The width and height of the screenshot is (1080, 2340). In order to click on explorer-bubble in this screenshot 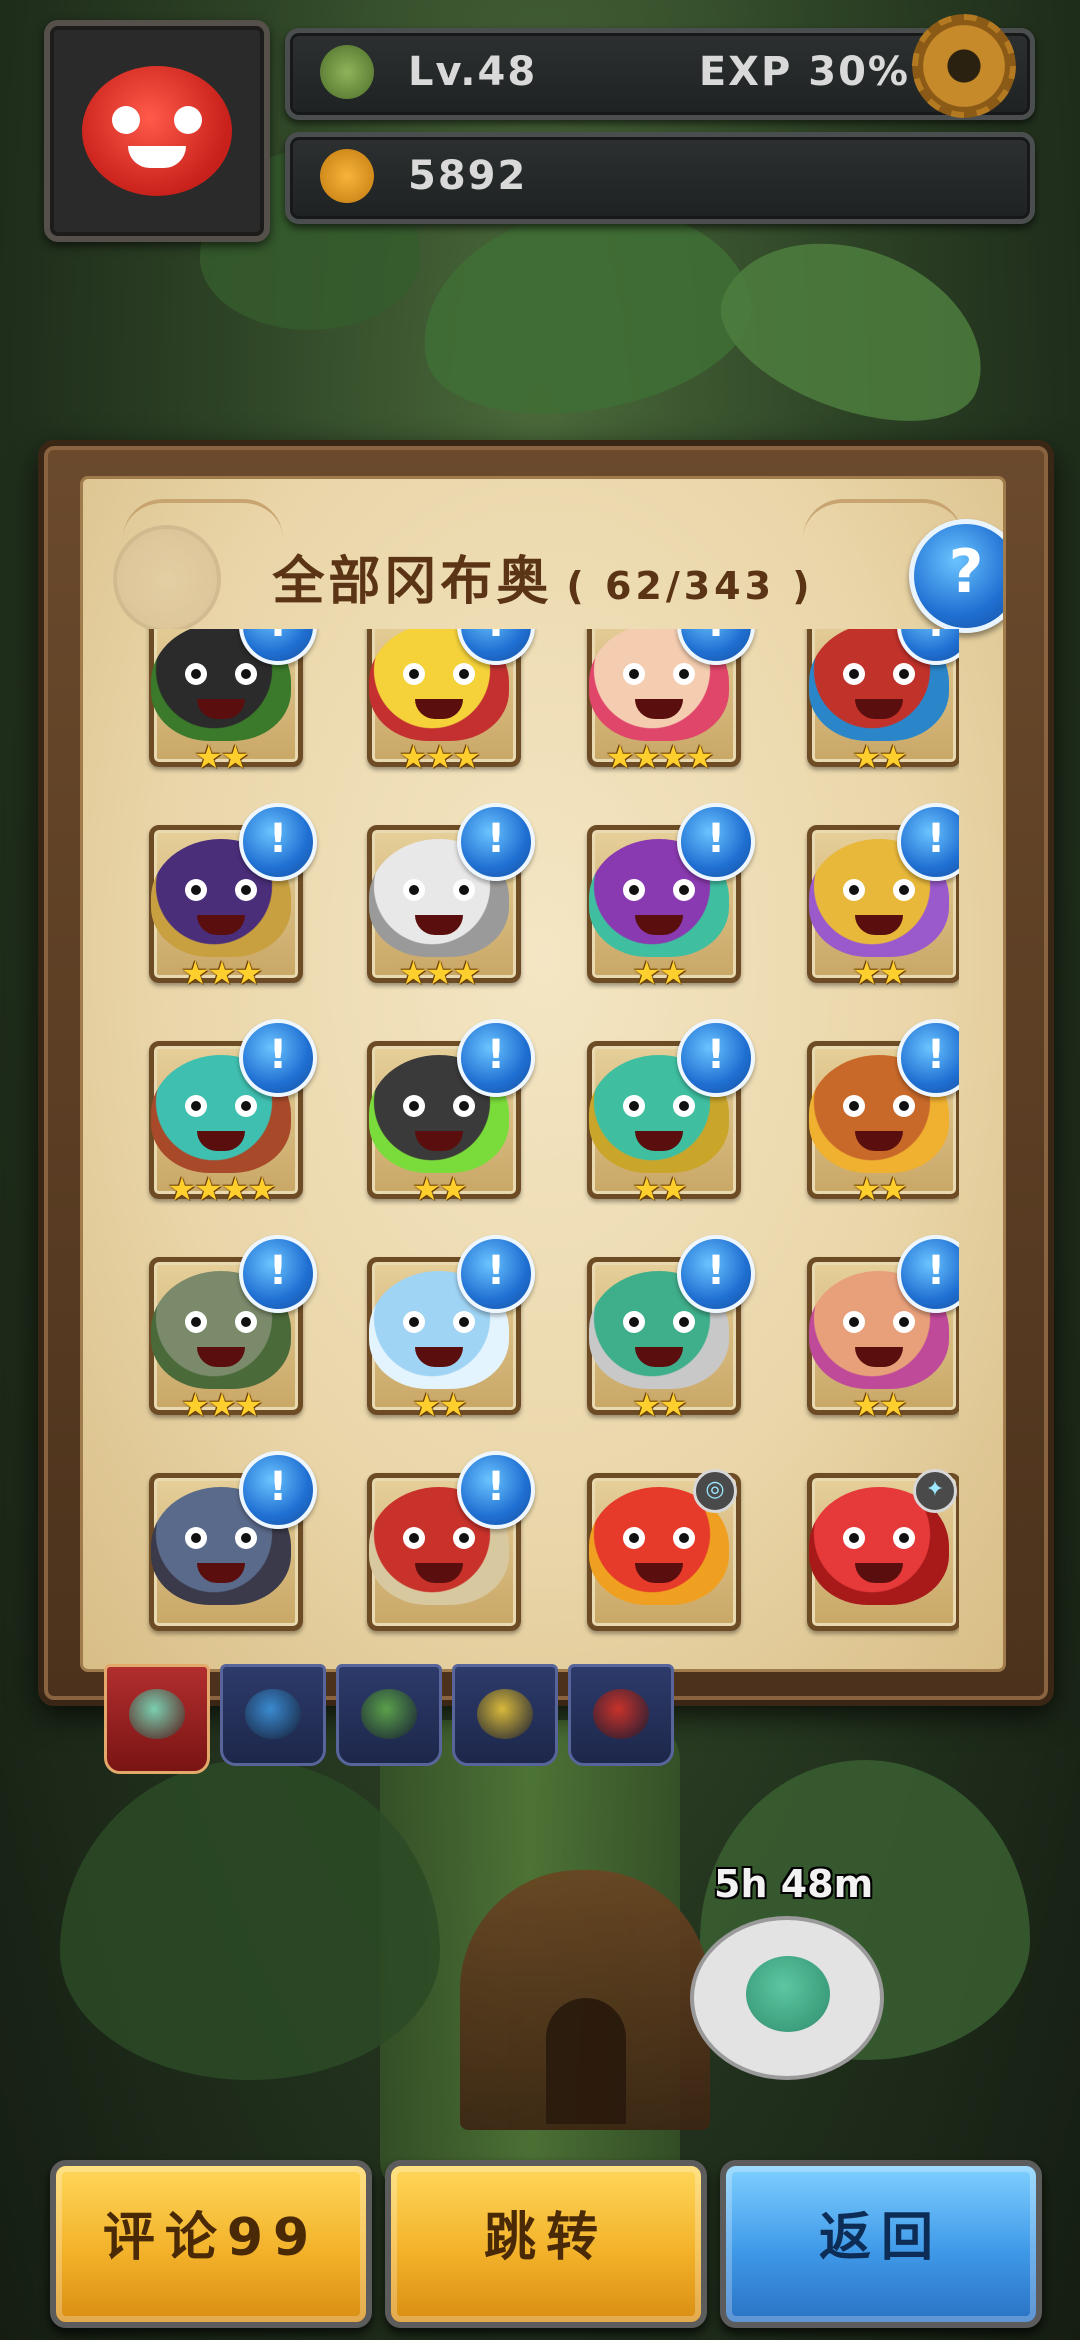, I will do `click(787, 1998)`.